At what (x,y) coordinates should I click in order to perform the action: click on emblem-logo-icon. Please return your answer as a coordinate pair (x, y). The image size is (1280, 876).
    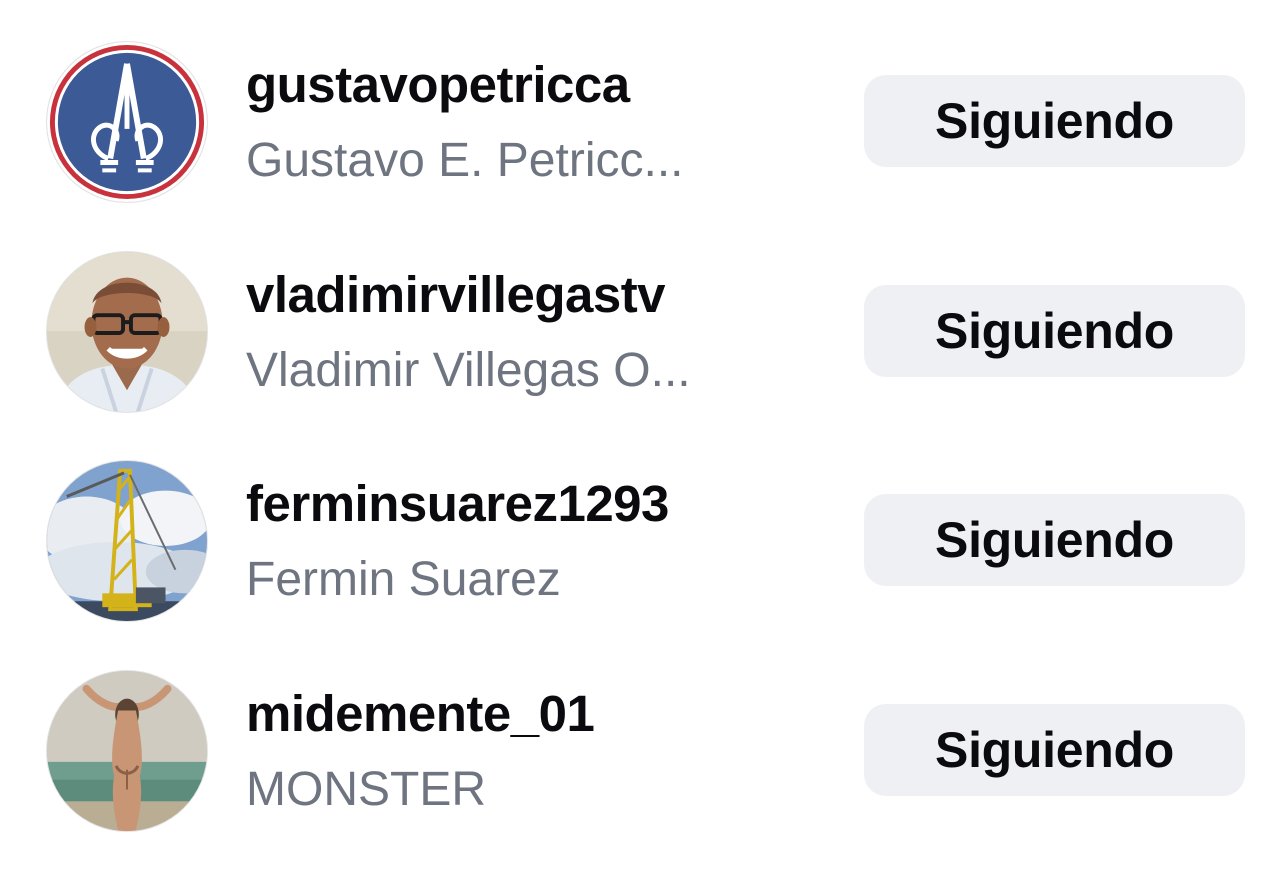
    Looking at the image, I should click on (127, 122).